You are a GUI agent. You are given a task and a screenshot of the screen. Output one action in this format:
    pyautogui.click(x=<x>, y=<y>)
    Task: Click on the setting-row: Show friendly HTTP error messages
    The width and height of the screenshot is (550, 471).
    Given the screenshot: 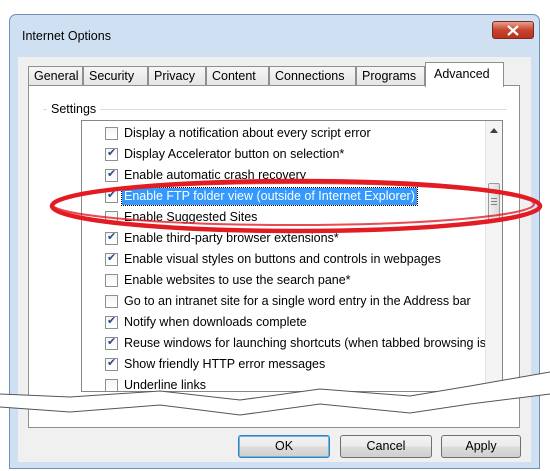 What is the action you would take?
    pyautogui.click(x=292, y=364)
    